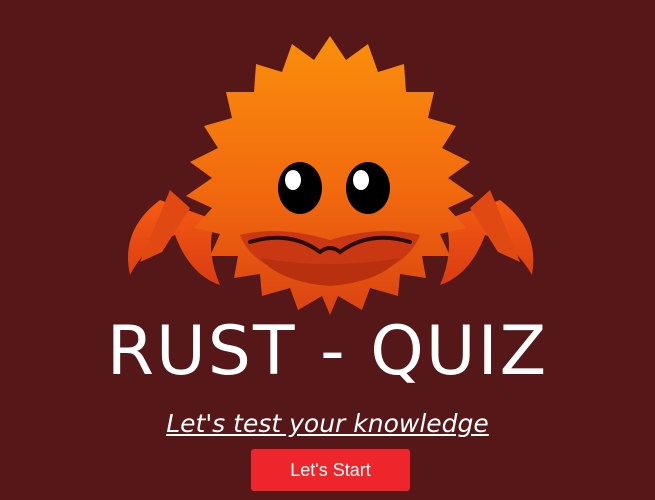  What do you see at coordinates (327, 351) in the screenshot?
I see `page-title: RUST - QUIZ` at bounding box center [327, 351].